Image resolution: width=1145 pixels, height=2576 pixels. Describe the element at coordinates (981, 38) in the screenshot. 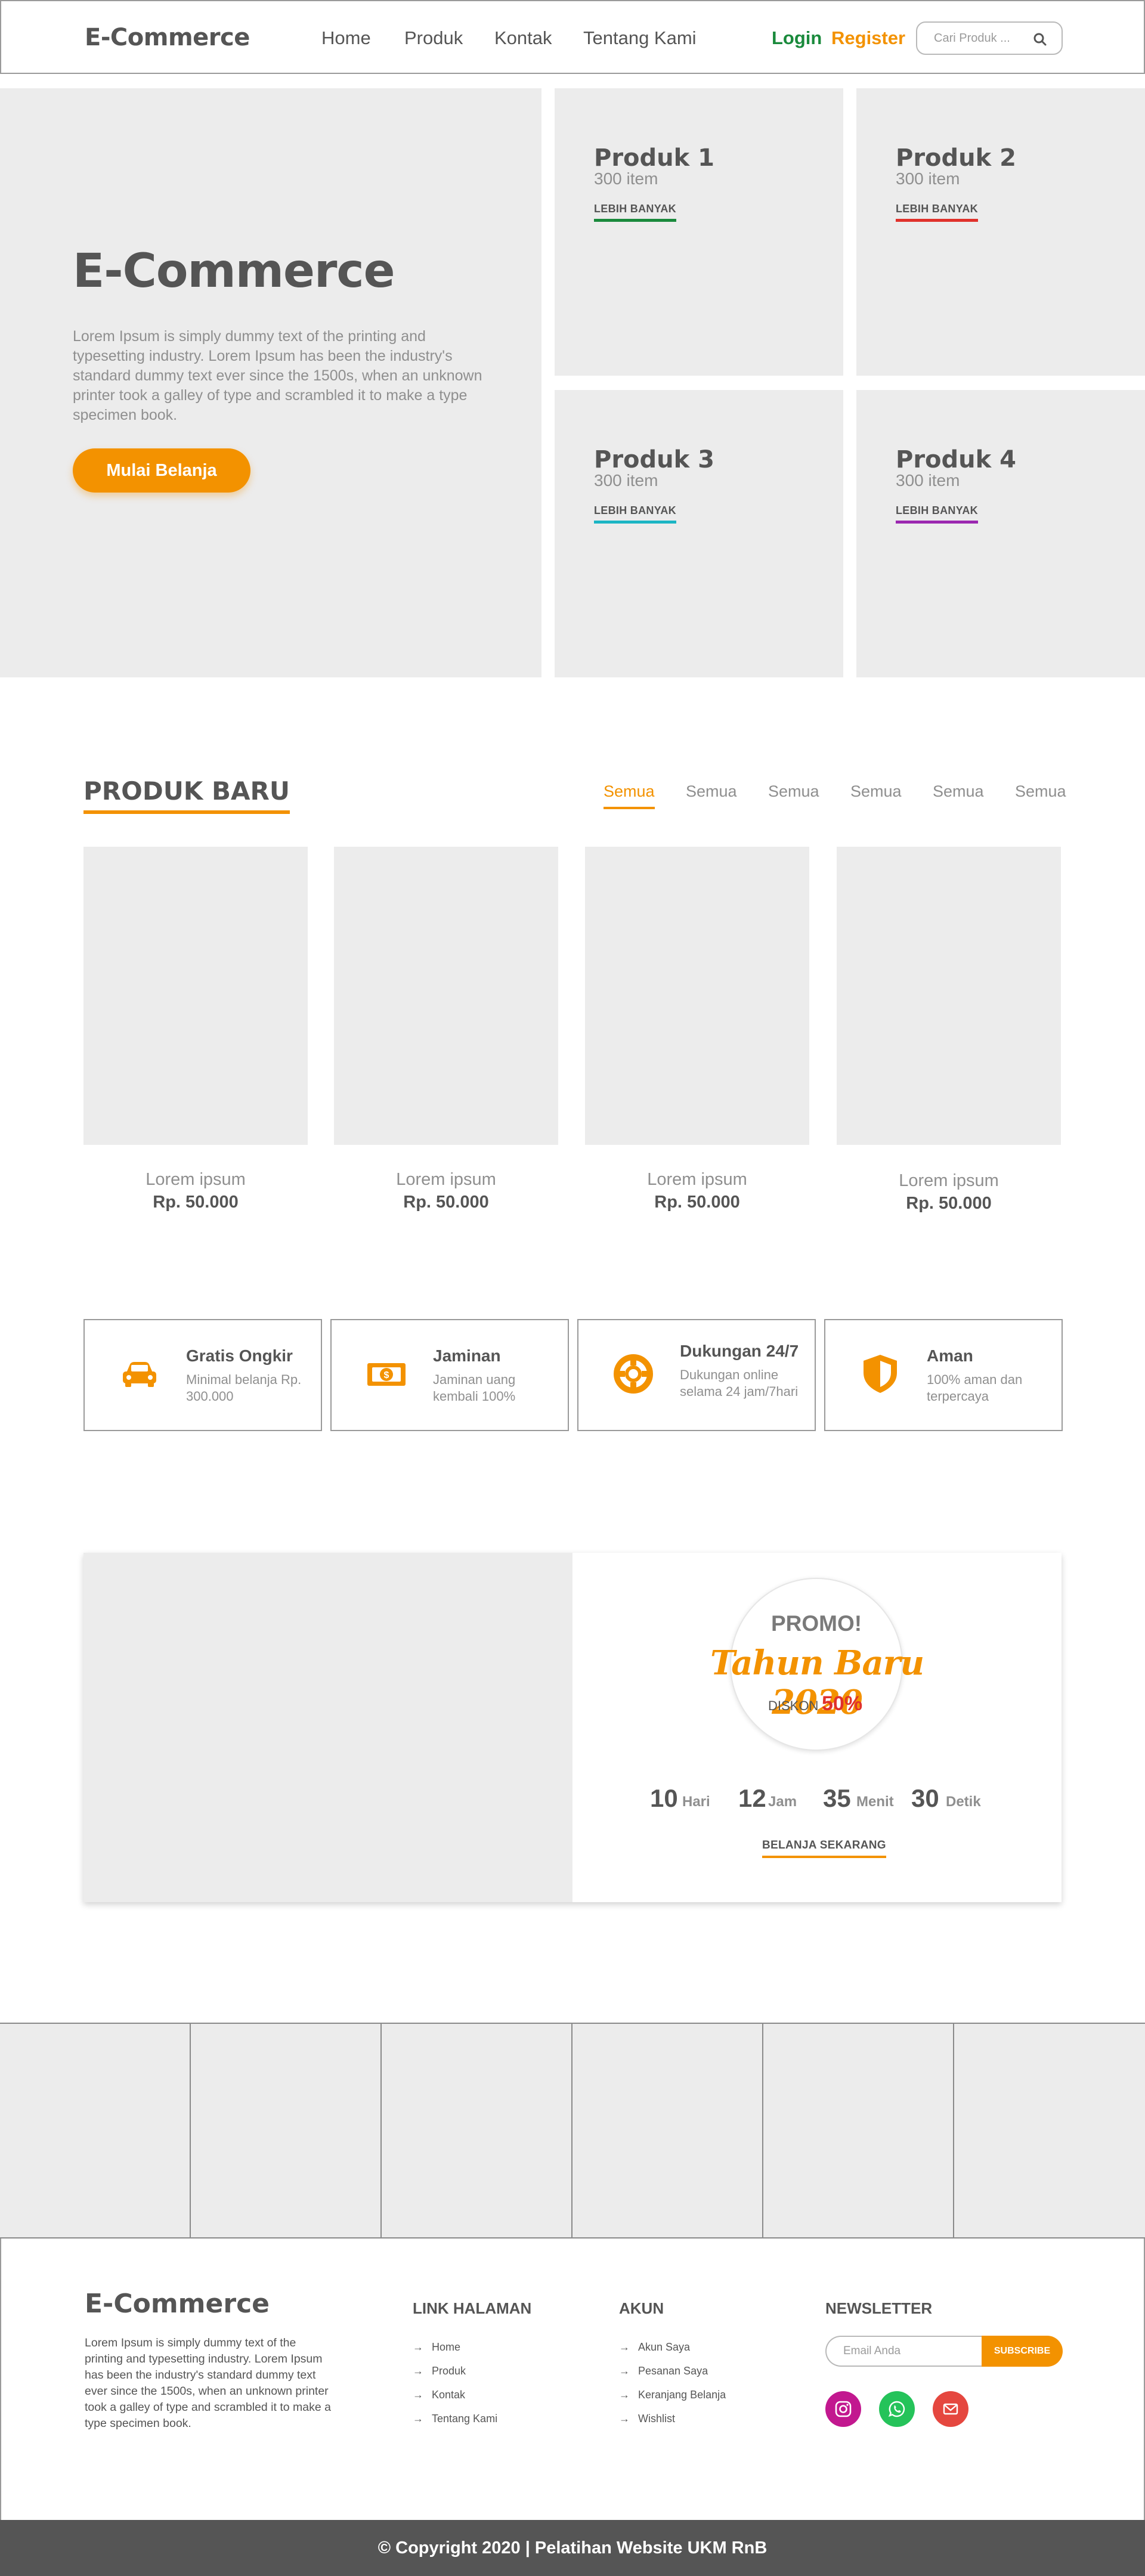

I see `search-input` at that location.